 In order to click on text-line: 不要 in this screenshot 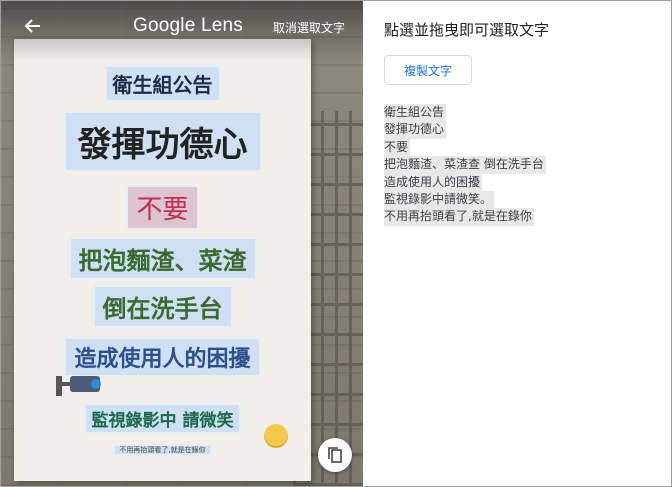, I will do `click(397, 147)`.